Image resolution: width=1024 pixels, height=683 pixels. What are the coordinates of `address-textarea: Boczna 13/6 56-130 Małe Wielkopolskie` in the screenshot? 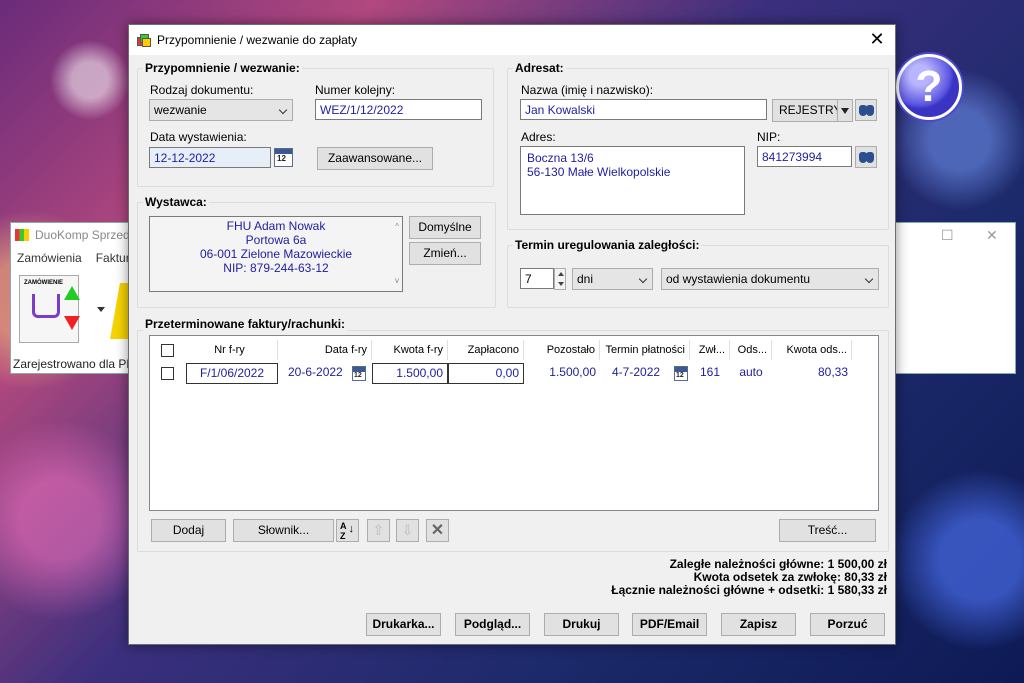 It's located at (632, 180).